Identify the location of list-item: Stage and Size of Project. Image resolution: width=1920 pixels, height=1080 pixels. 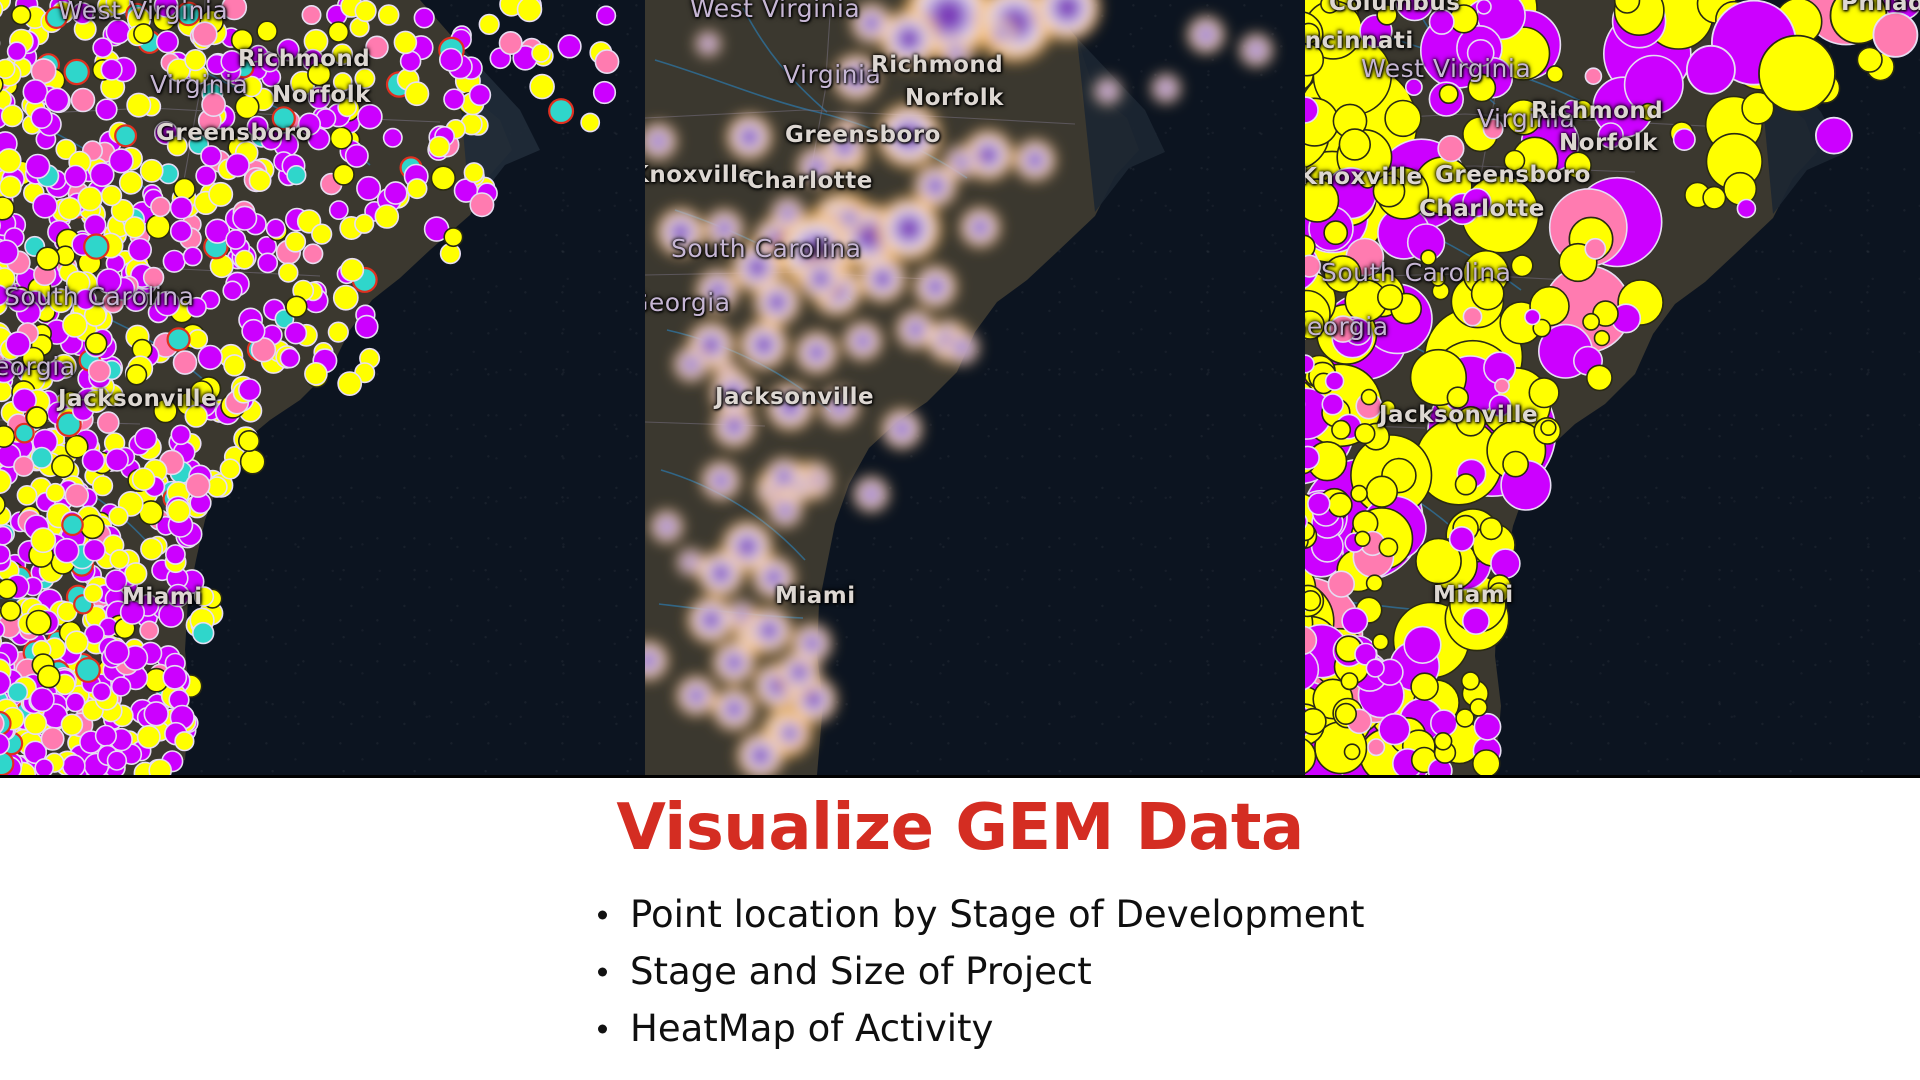
(980, 971).